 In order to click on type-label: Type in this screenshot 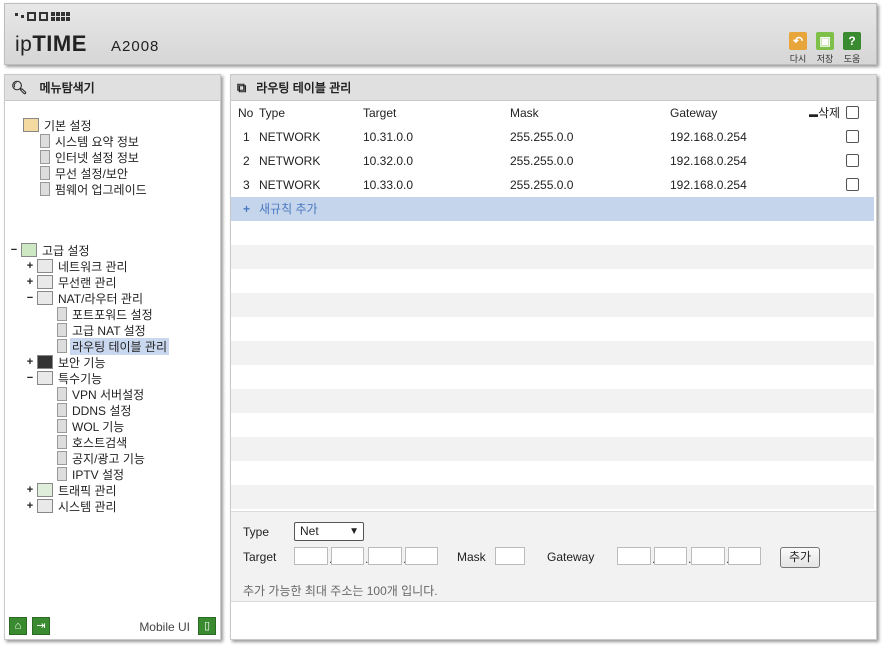, I will do `click(256, 532)`.